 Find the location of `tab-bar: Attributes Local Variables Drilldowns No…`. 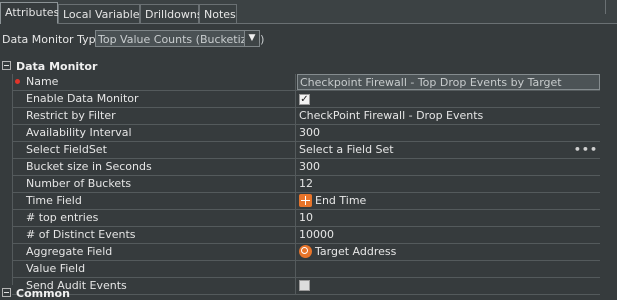

tab-bar: Attributes Local Variables Drilldowns No… is located at coordinates (308, 12).